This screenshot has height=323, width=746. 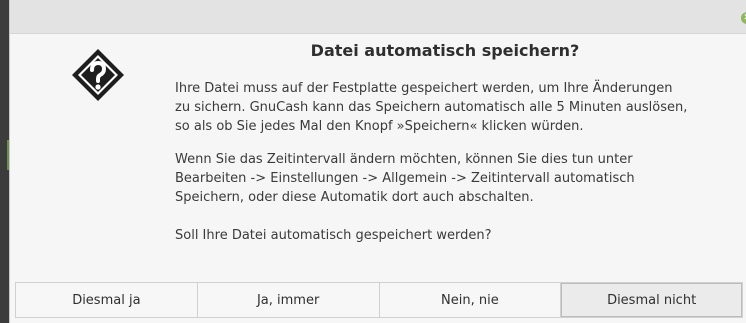 I want to click on dialog-title: Datei automatisch speichern?, so click(x=445, y=50).